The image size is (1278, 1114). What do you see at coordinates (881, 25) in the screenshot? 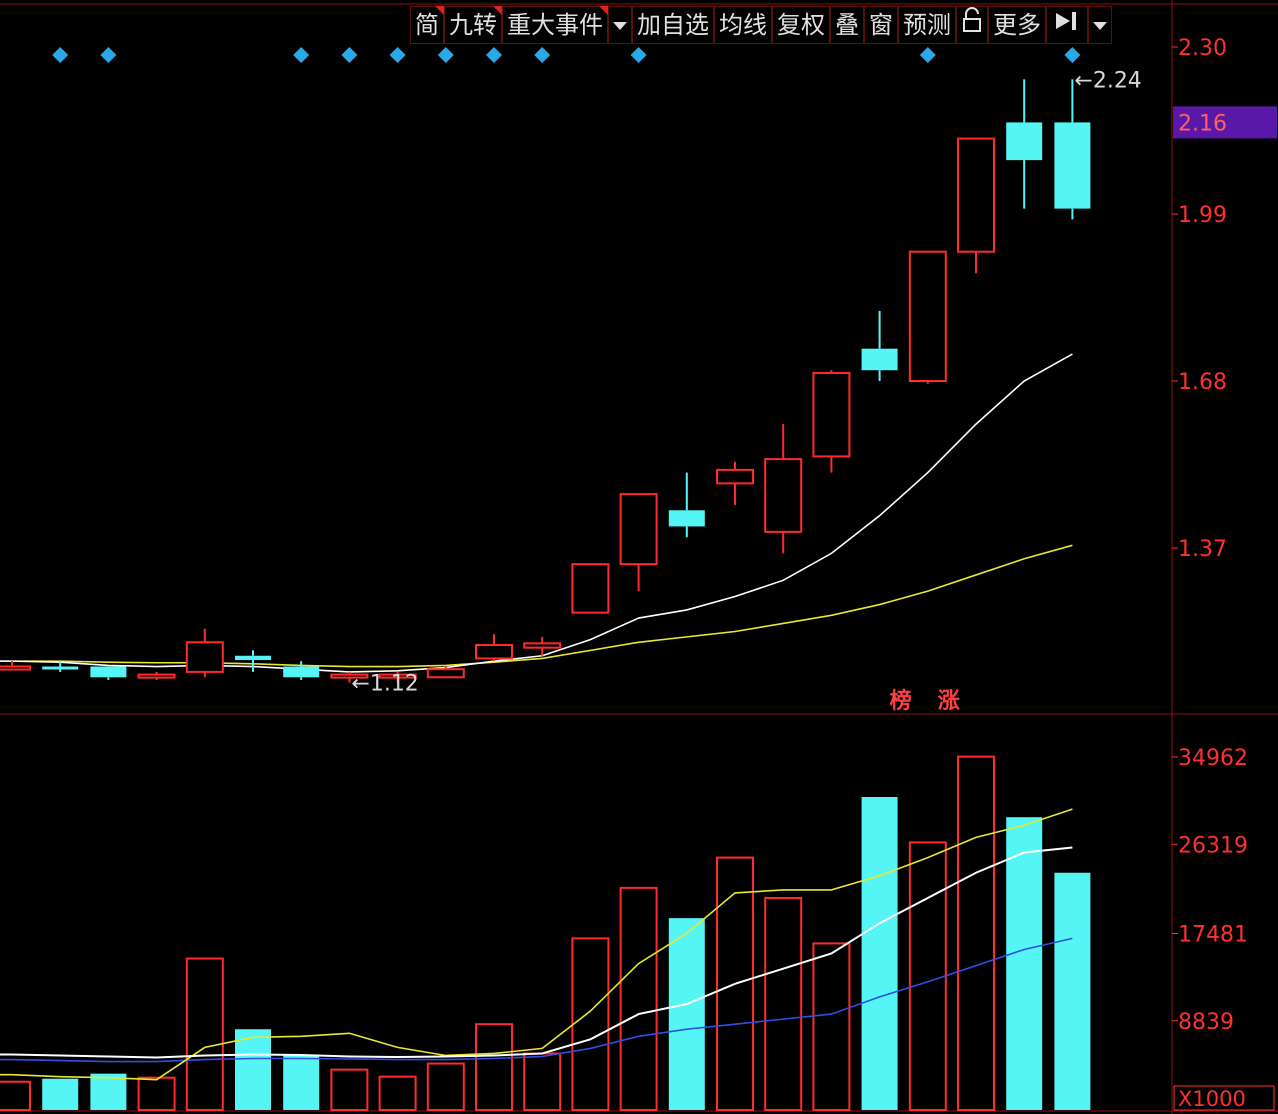
I see `toolbar-button: 窗` at bounding box center [881, 25].